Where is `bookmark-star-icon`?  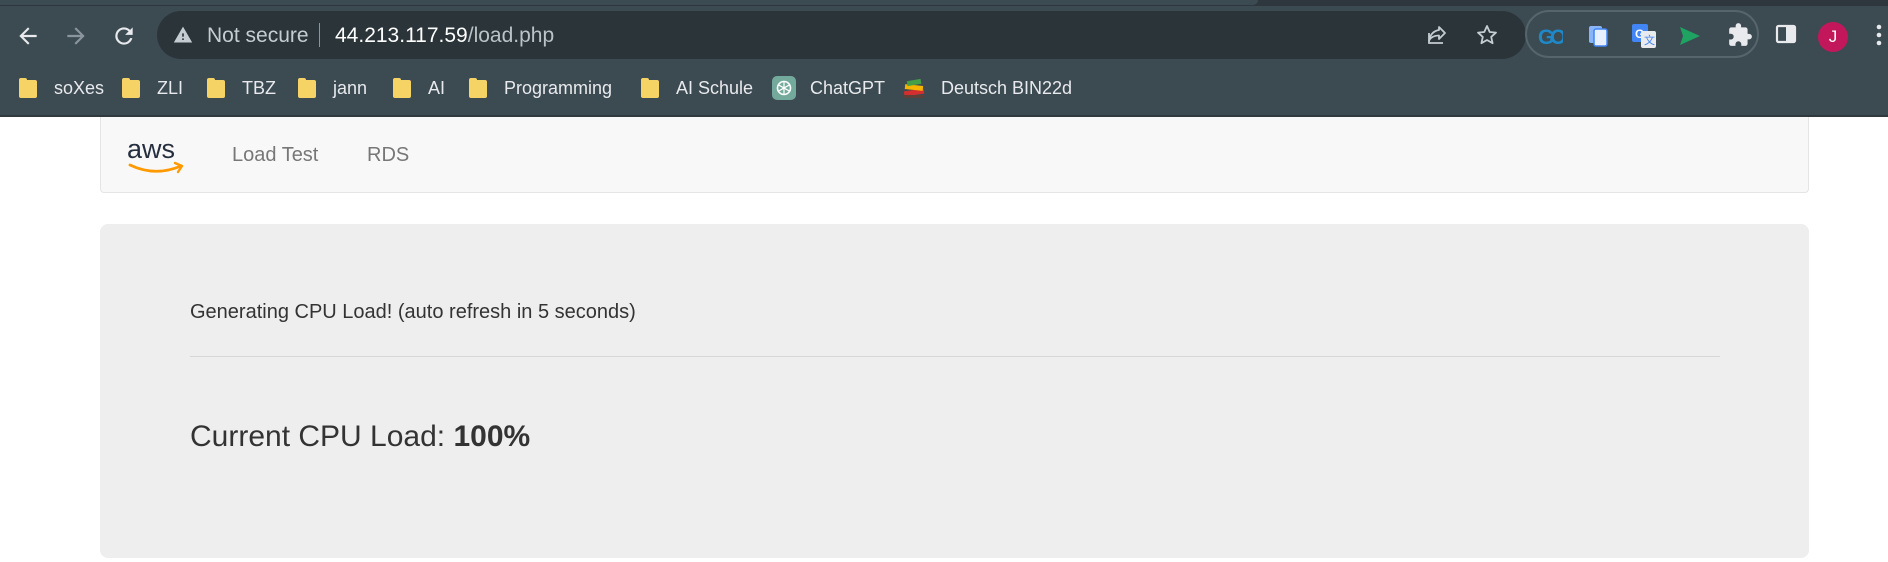 bookmark-star-icon is located at coordinates (1487, 35).